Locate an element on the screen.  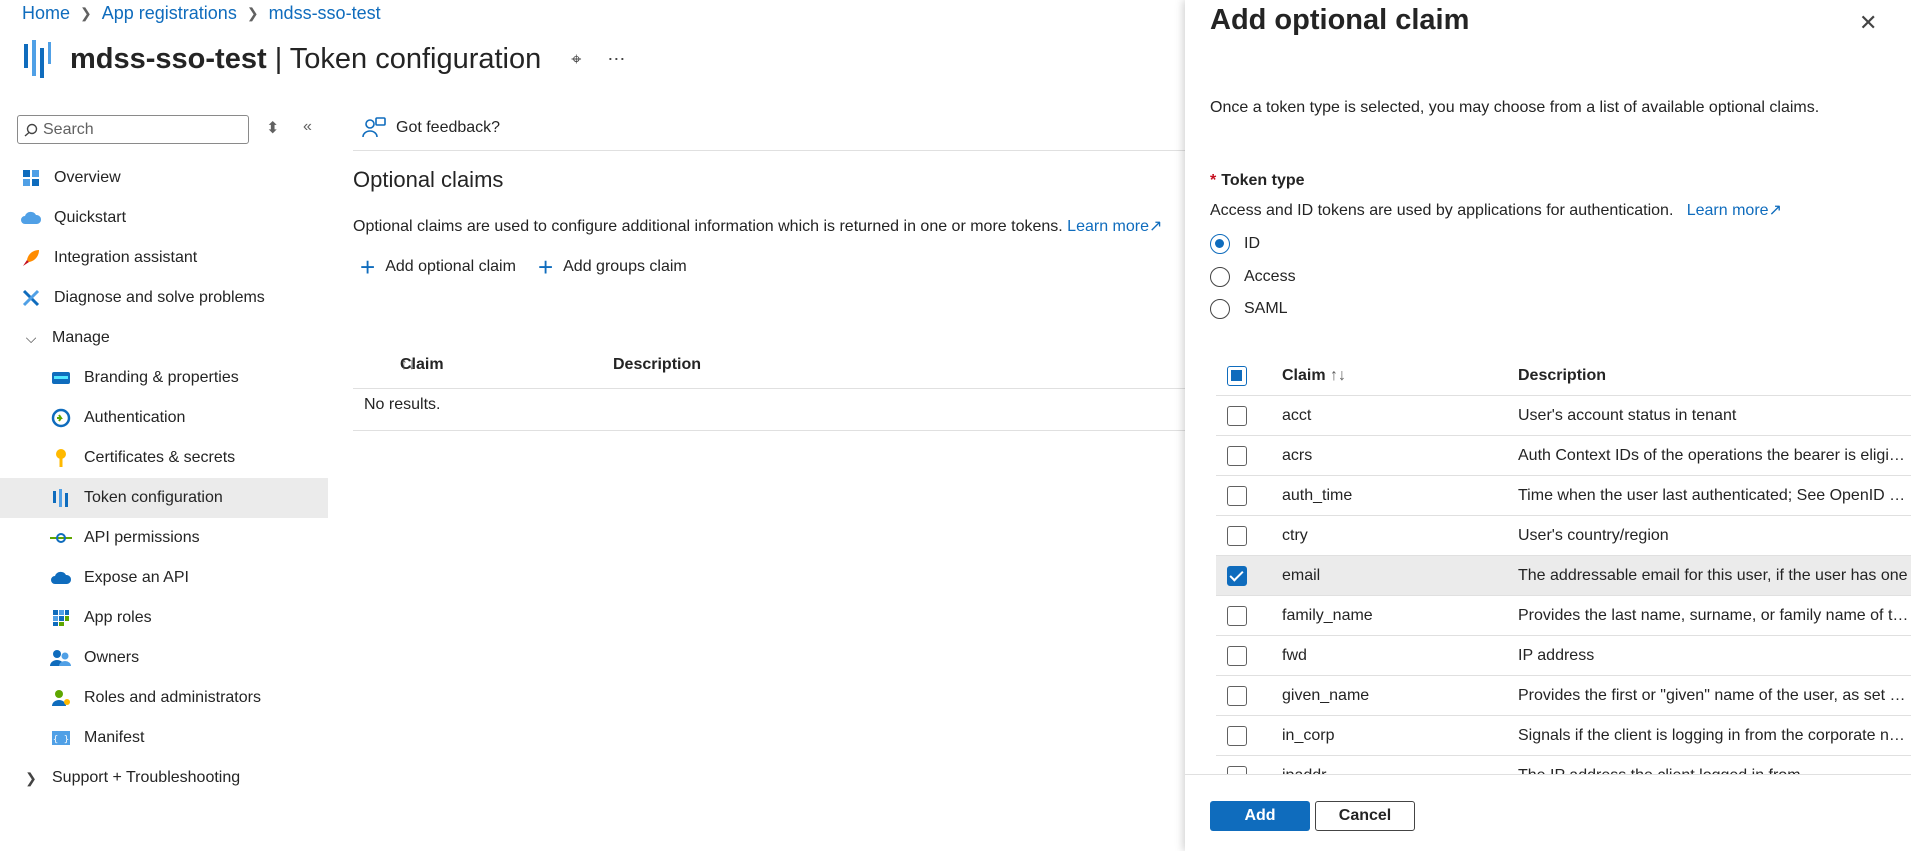
breadcrumb-home: Home is located at coordinates (46, 13).